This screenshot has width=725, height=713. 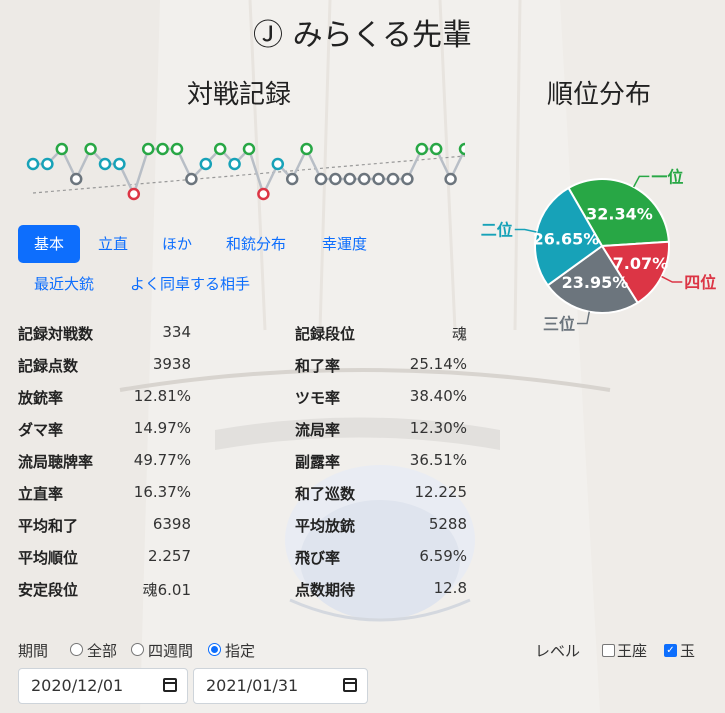 I want to click on stat-value: 16.37%, so click(x=162, y=492).